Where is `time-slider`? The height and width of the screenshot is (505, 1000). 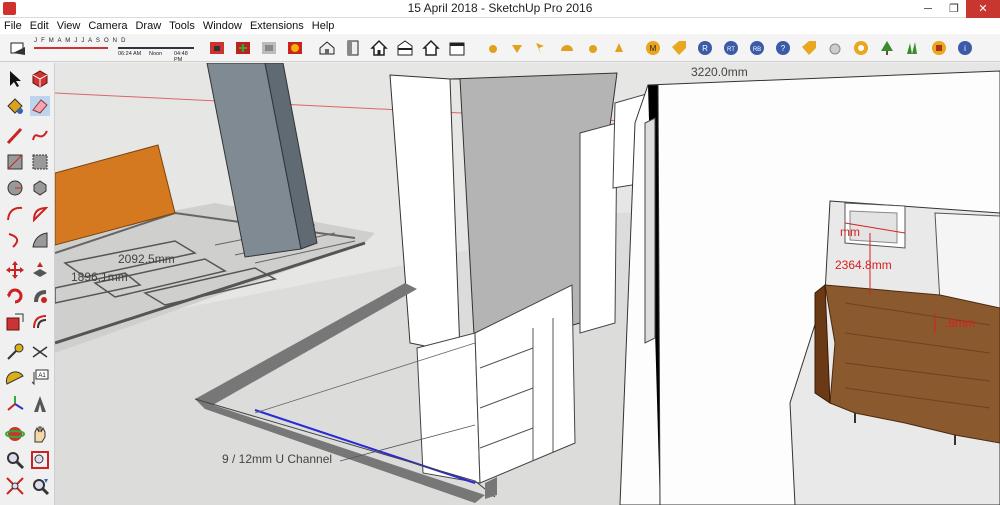
time-slider is located at coordinates (156, 48).